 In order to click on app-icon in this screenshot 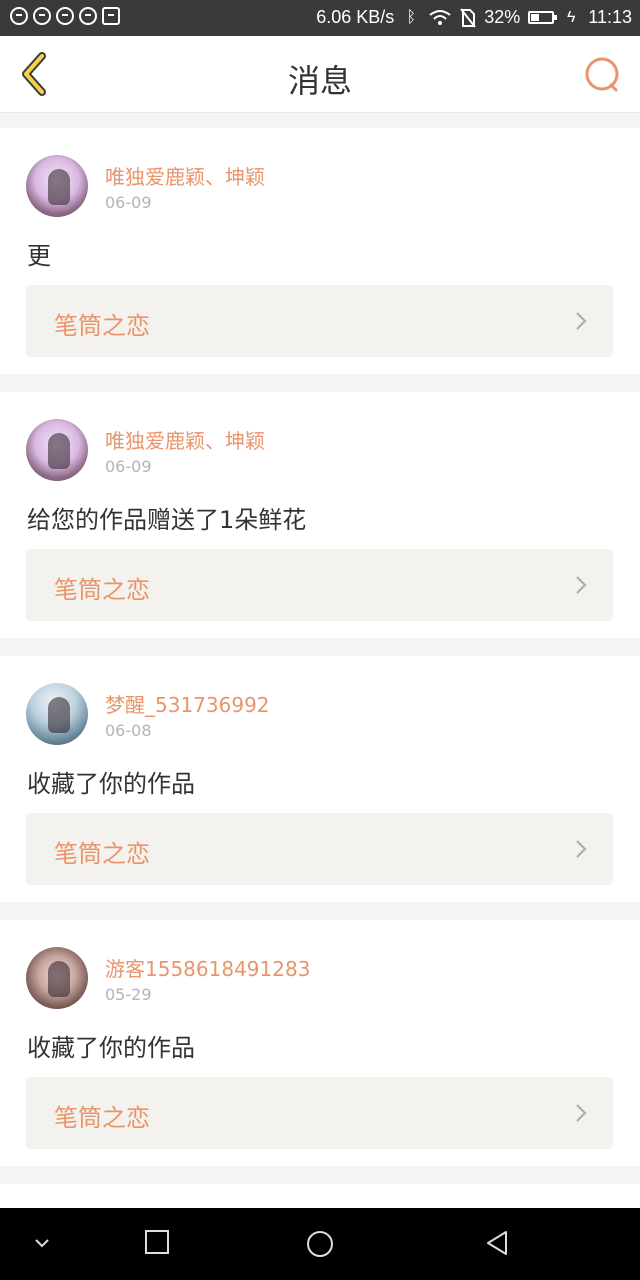, I will do `click(65, 16)`.